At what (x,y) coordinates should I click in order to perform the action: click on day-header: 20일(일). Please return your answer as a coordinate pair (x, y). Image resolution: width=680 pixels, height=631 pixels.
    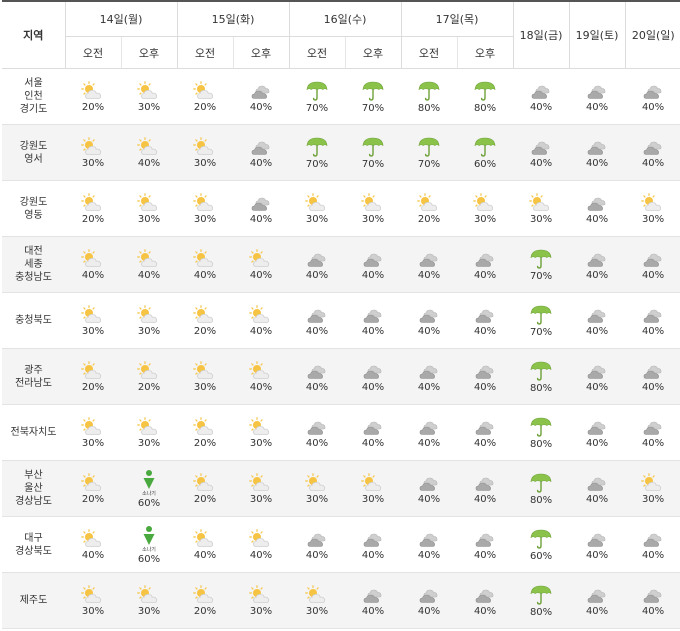
    Looking at the image, I should click on (652, 34).